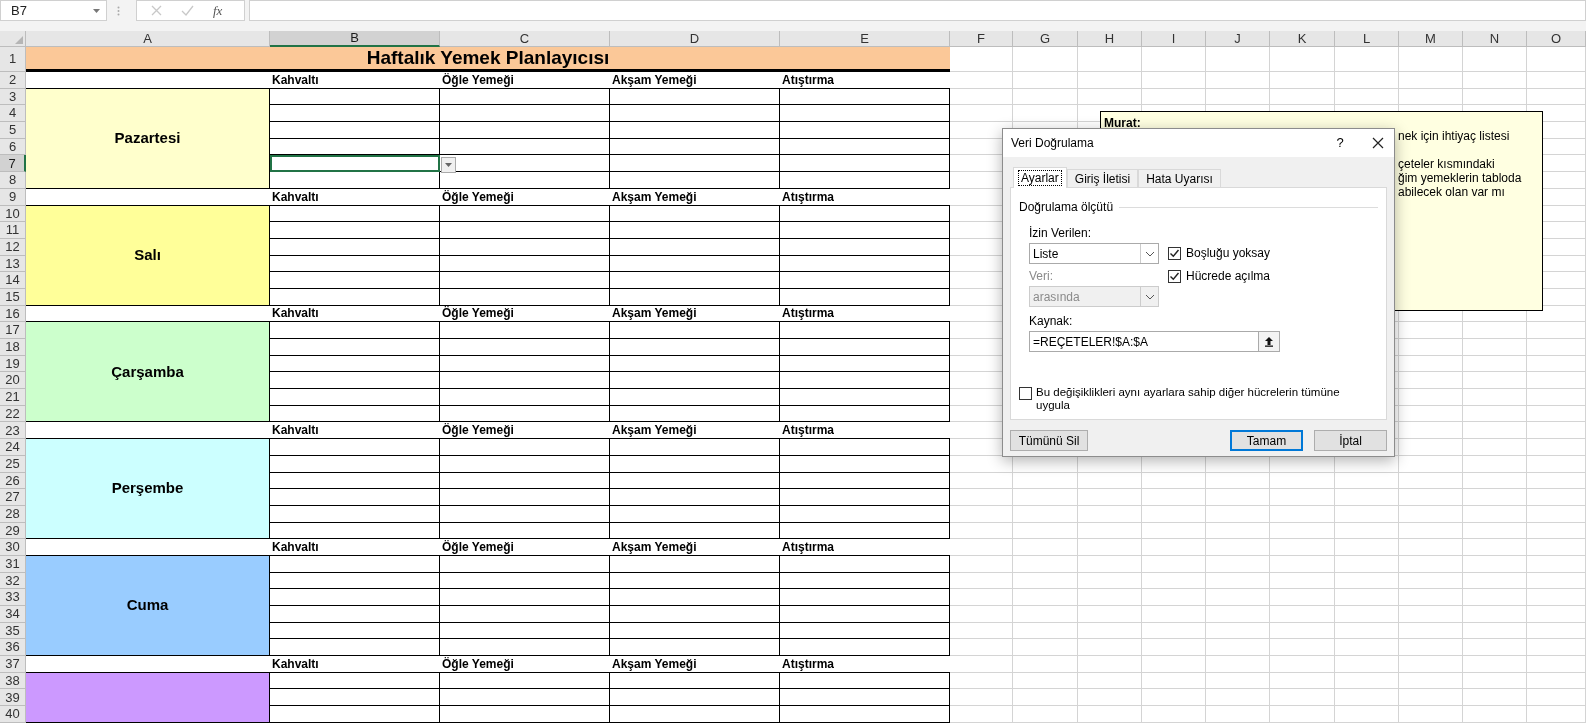 This screenshot has width=1586, height=727. What do you see at coordinates (1454, 136) in the screenshot?
I see `comment-text: nek için ihtiyaç listesi` at bounding box center [1454, 136].